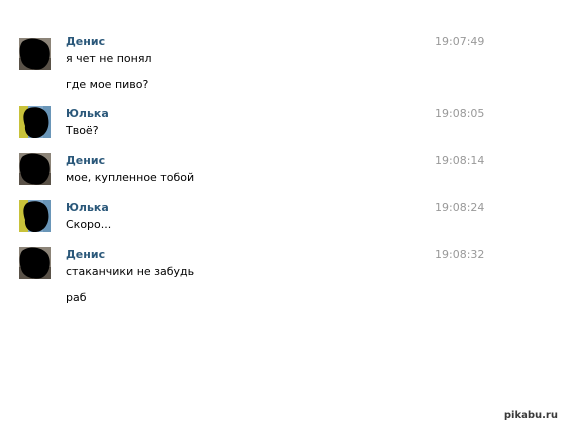 The width and height of the screenshot is (563, 429). What do you see at coordinates (107, 84) in the screenshot?
I see `message-text: где мое пиво?` at bounding box center [107, 84].